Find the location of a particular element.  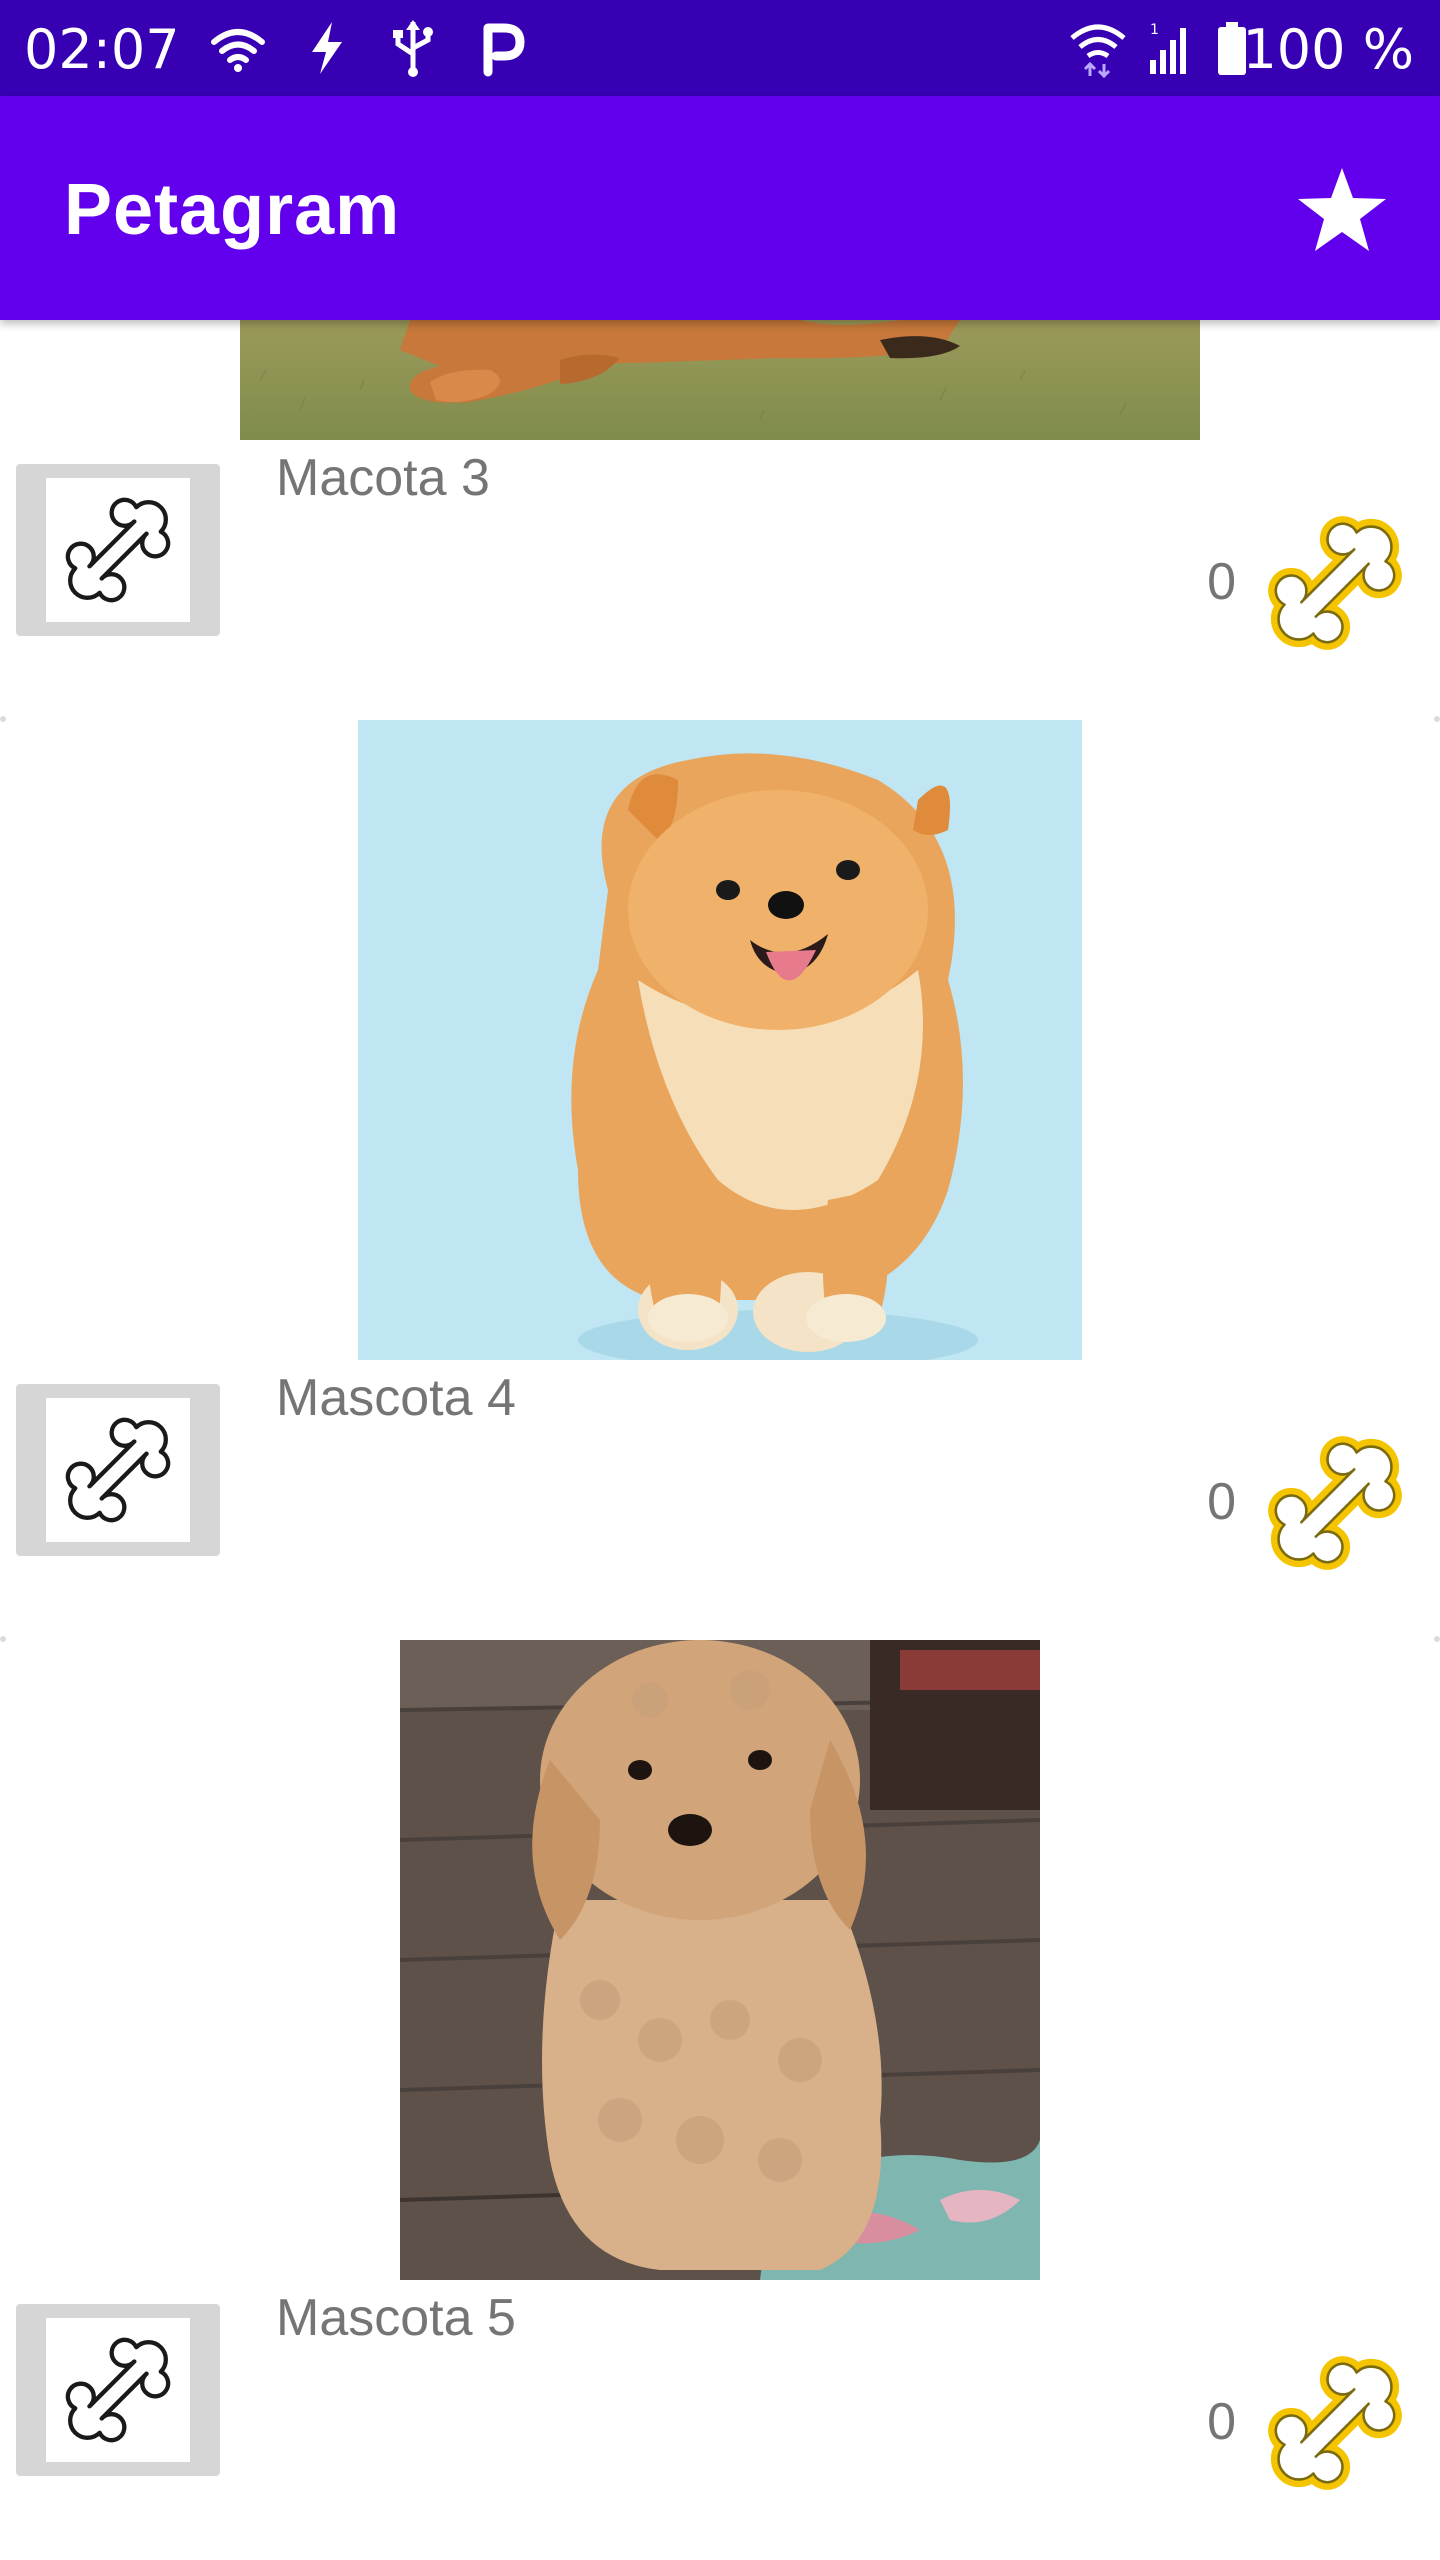

charging-icon is located at coordinates (327, 48).